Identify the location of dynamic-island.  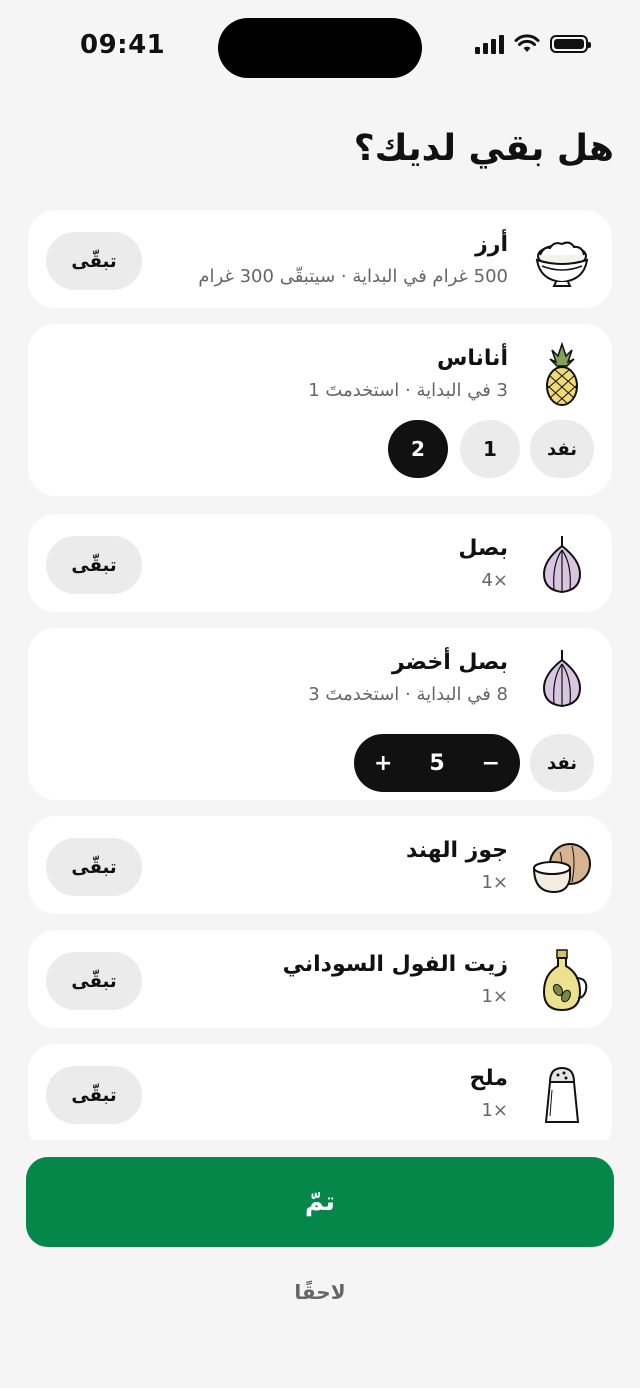
(320, 48).